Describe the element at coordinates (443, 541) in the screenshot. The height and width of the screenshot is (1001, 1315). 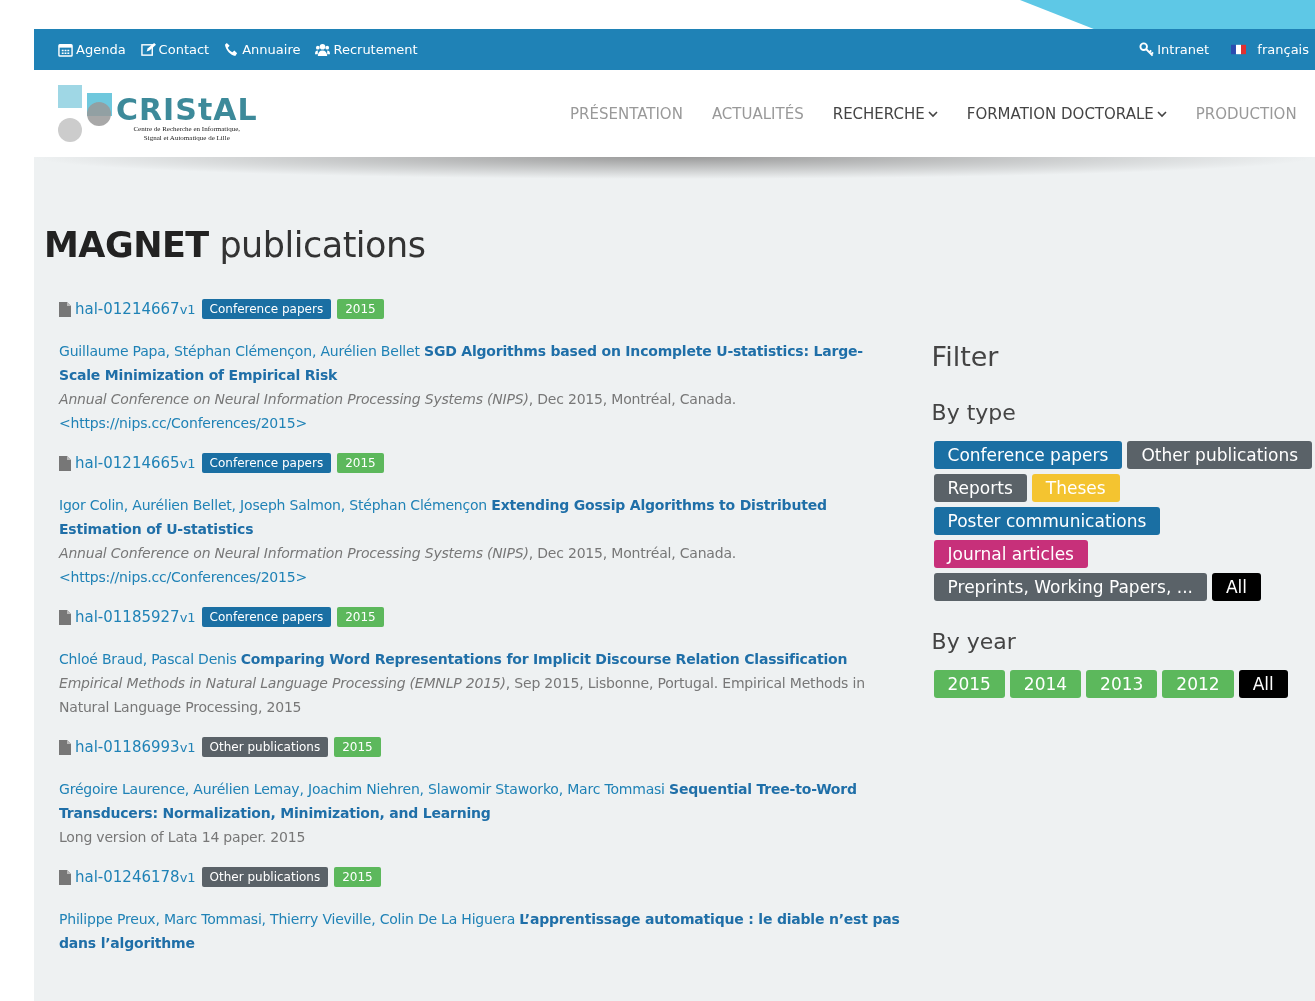
I see `publication-reference: Igor Colin, Aurélien Bellet, Joseph Salmon, Stéphan Clémençon Extending Gossip Algorithms to Distributed Estimation of U-statistics Annual Conference on Neural Information Processing Systems (NIPS), Dec 2015, Montréal, Canada. <https://nips.cc/Conferences/2015>` at that location.